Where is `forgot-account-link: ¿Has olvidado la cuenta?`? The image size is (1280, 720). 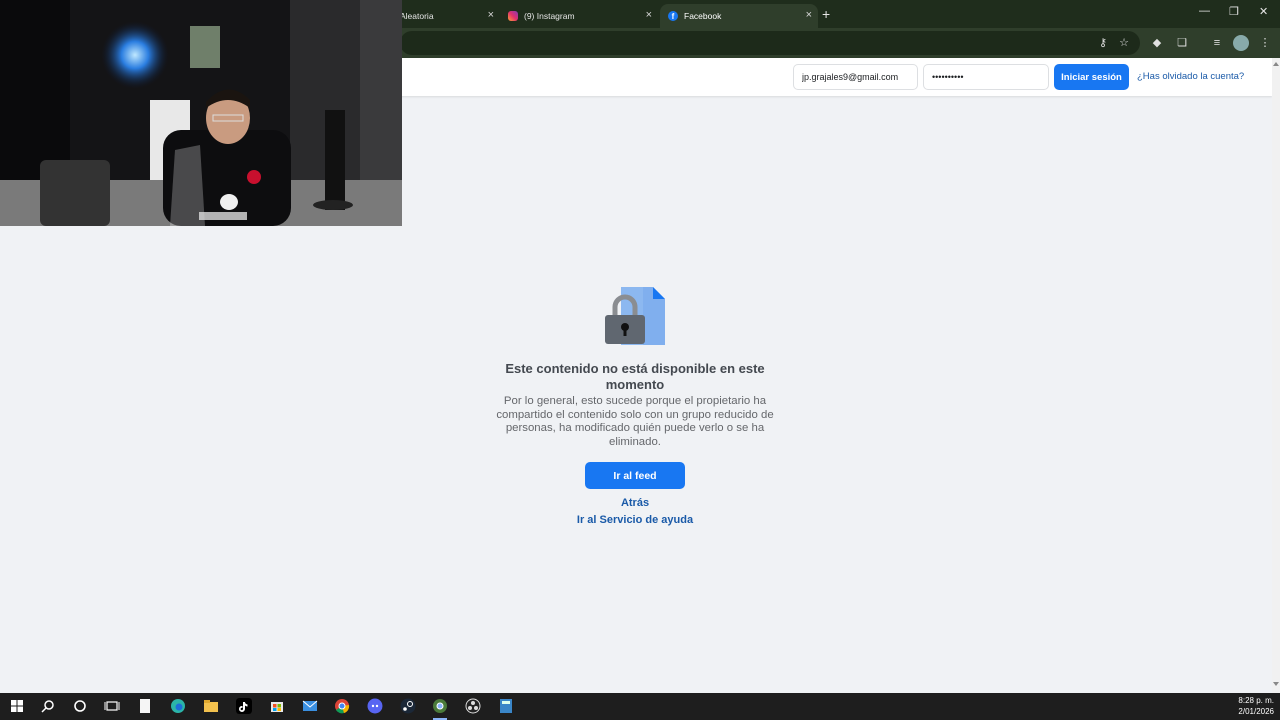
forgot-account-link: ¿Has olvidado la cuenta? is located at coordinates (1190, 76).